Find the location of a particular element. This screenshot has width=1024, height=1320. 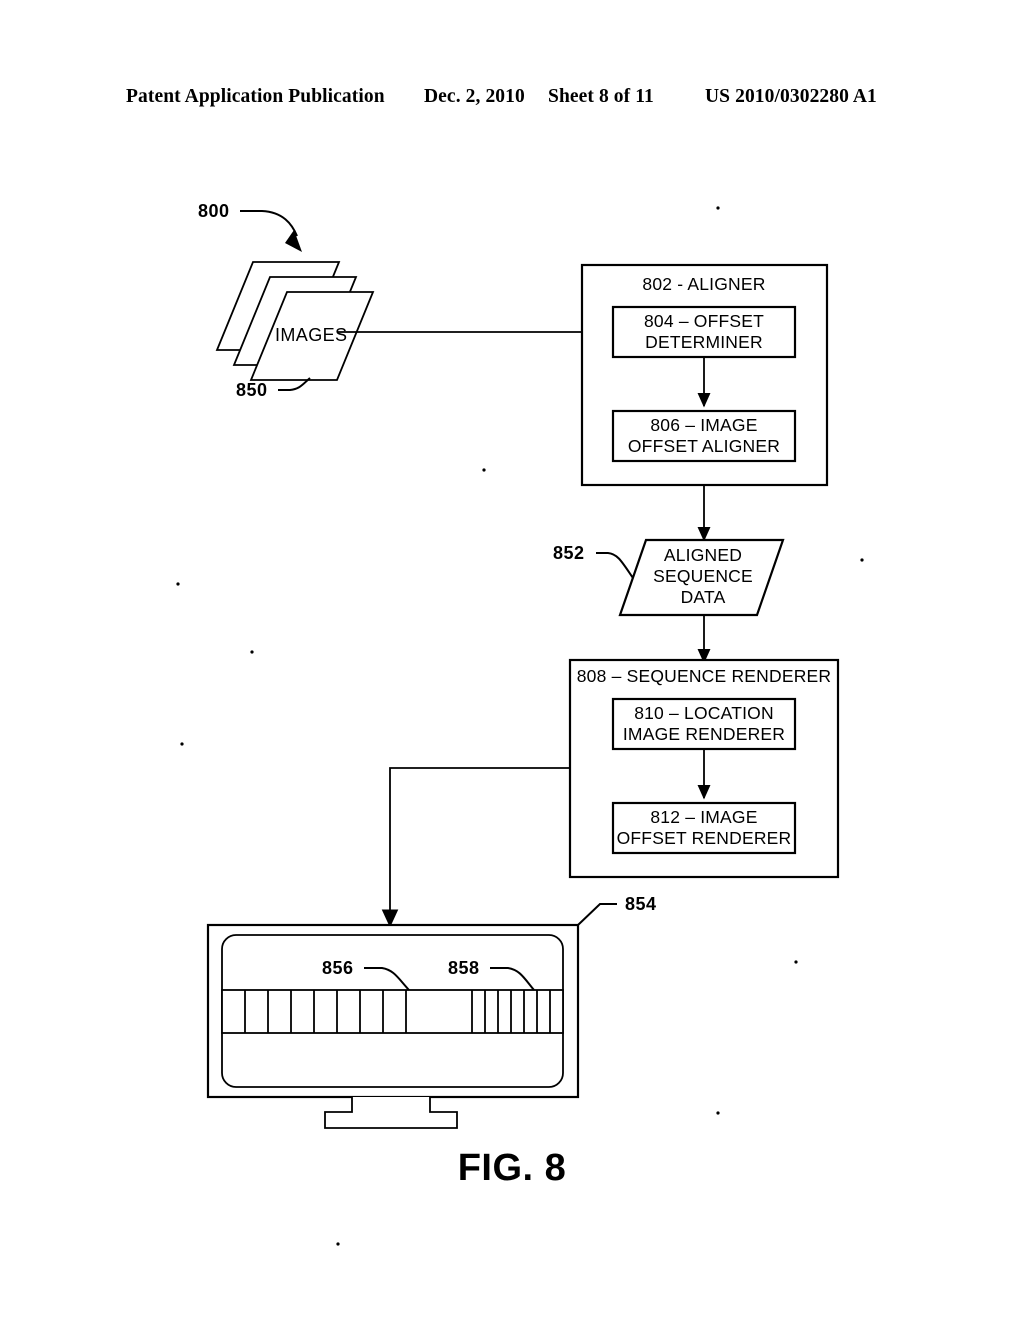

aligned-data-line1: ALIGNED is located at coordinates (703, 555).